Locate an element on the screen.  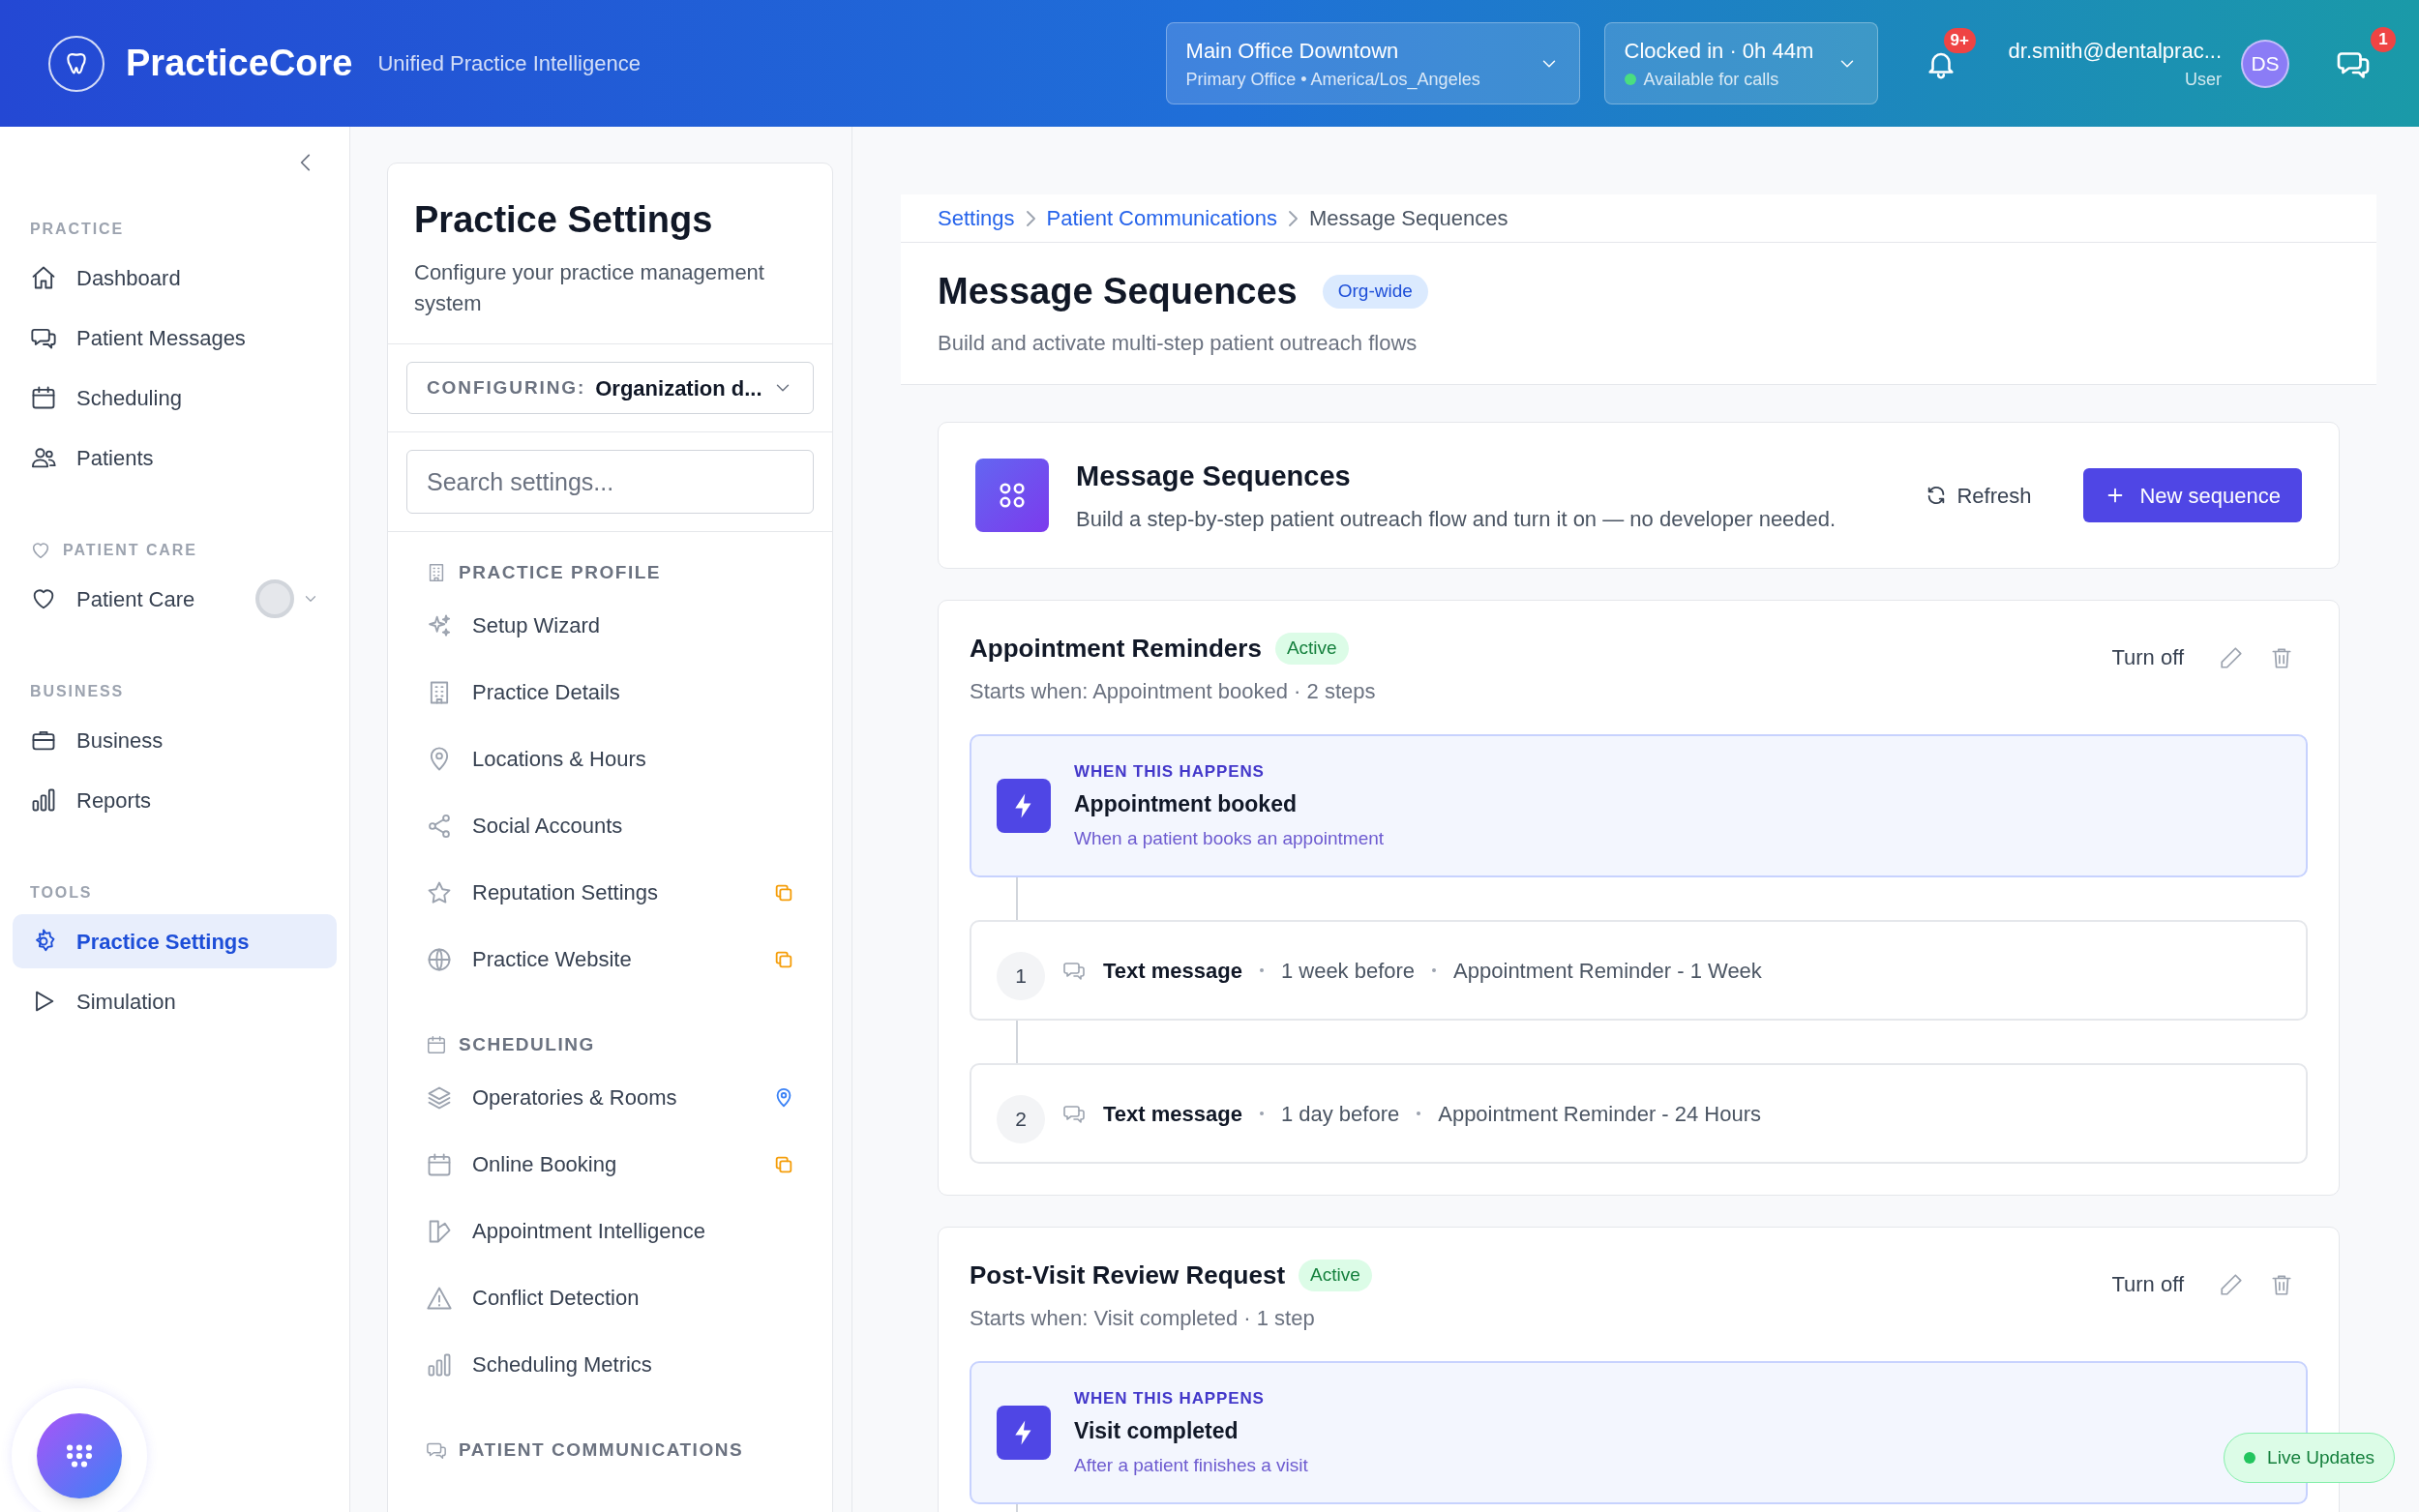
settings-item: Scheduling Metrics is located at coordinates (610, 1364).